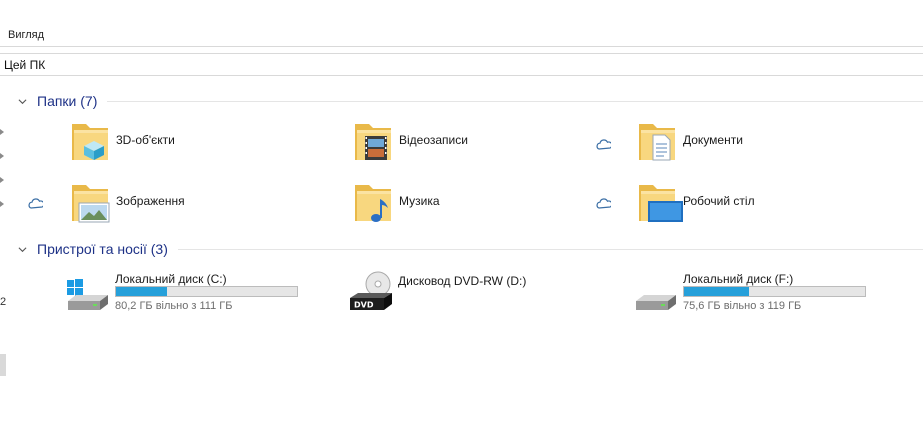 The height and width of the screenshot is (443, 923). Describe the element at coordinates (4, 259) in the screenshot. I see `navigation-pane: 2` at that location.